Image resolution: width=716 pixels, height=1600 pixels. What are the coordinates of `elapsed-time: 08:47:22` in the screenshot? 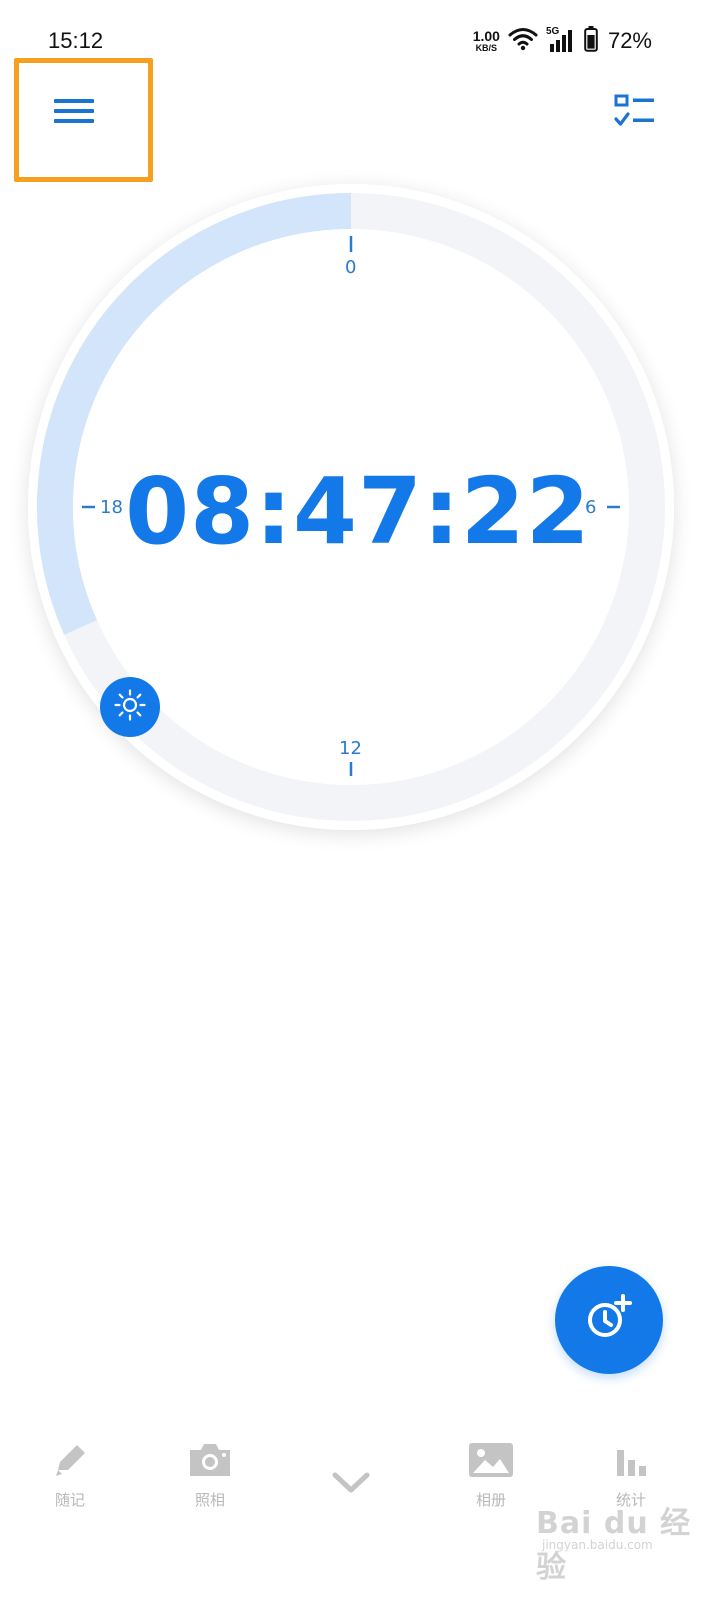 It's located at (358, 511).